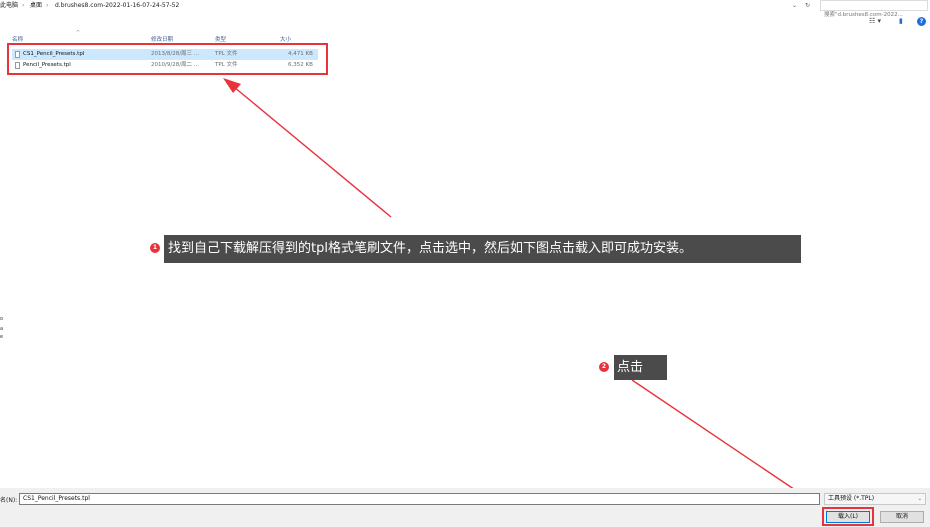  Describe the element at coordinates (155, 248) in the screenshot. I see `step-1-badge: 1` at that location.